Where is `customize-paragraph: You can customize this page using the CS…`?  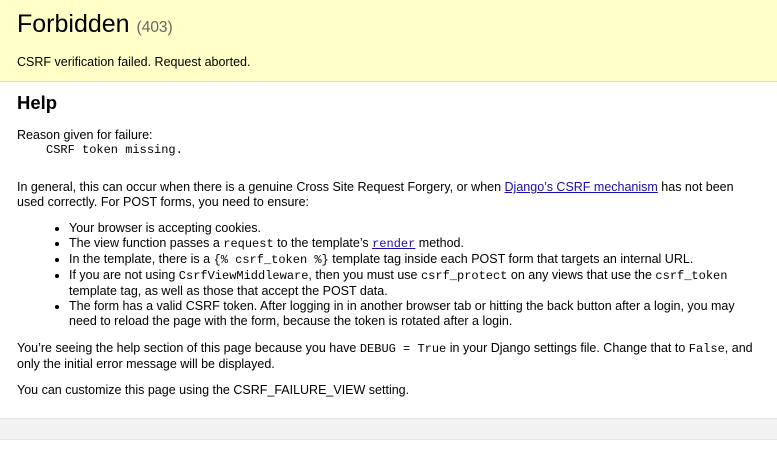
customize-paragraph: You can customize this page using the CS… is located at coordinates (213, 390).